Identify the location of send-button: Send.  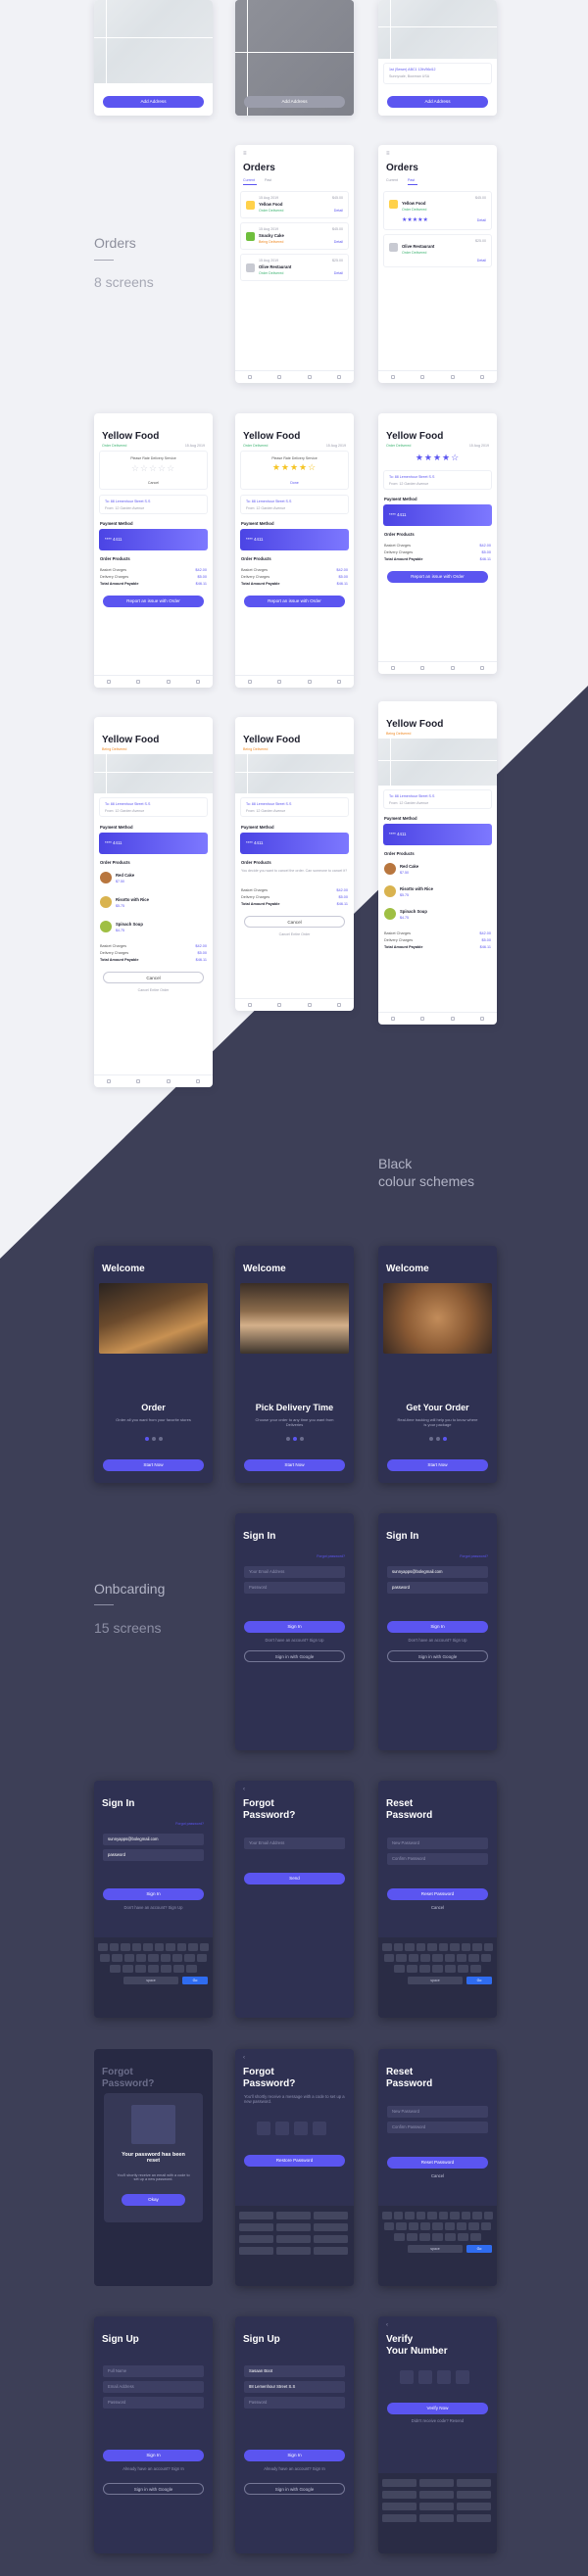
(294, 1879).